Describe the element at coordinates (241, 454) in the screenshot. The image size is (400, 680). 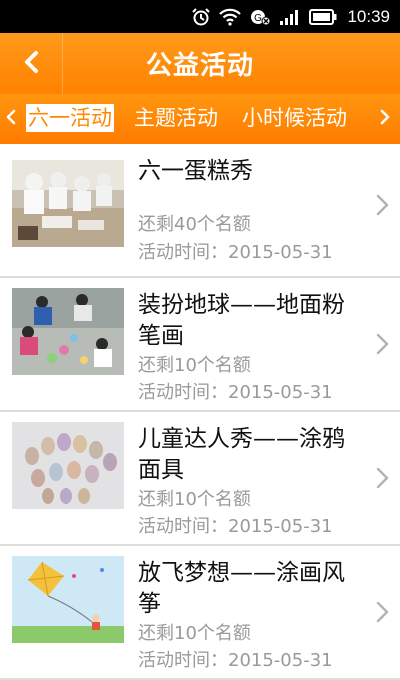
I see `activity-title: 儿童达人秀——涂鸦面具` at that location.